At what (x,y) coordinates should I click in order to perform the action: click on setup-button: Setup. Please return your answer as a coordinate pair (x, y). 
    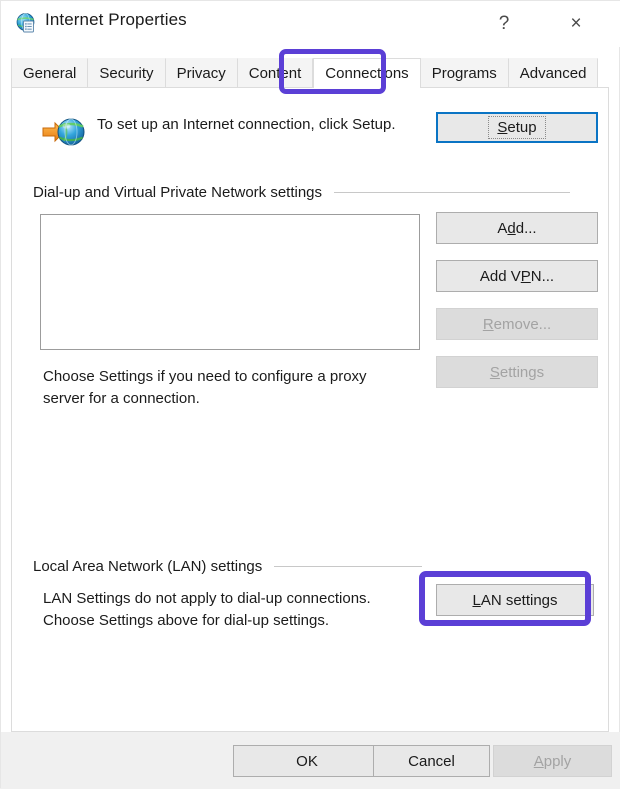
    Looking at the image, I should click on (517, 127).